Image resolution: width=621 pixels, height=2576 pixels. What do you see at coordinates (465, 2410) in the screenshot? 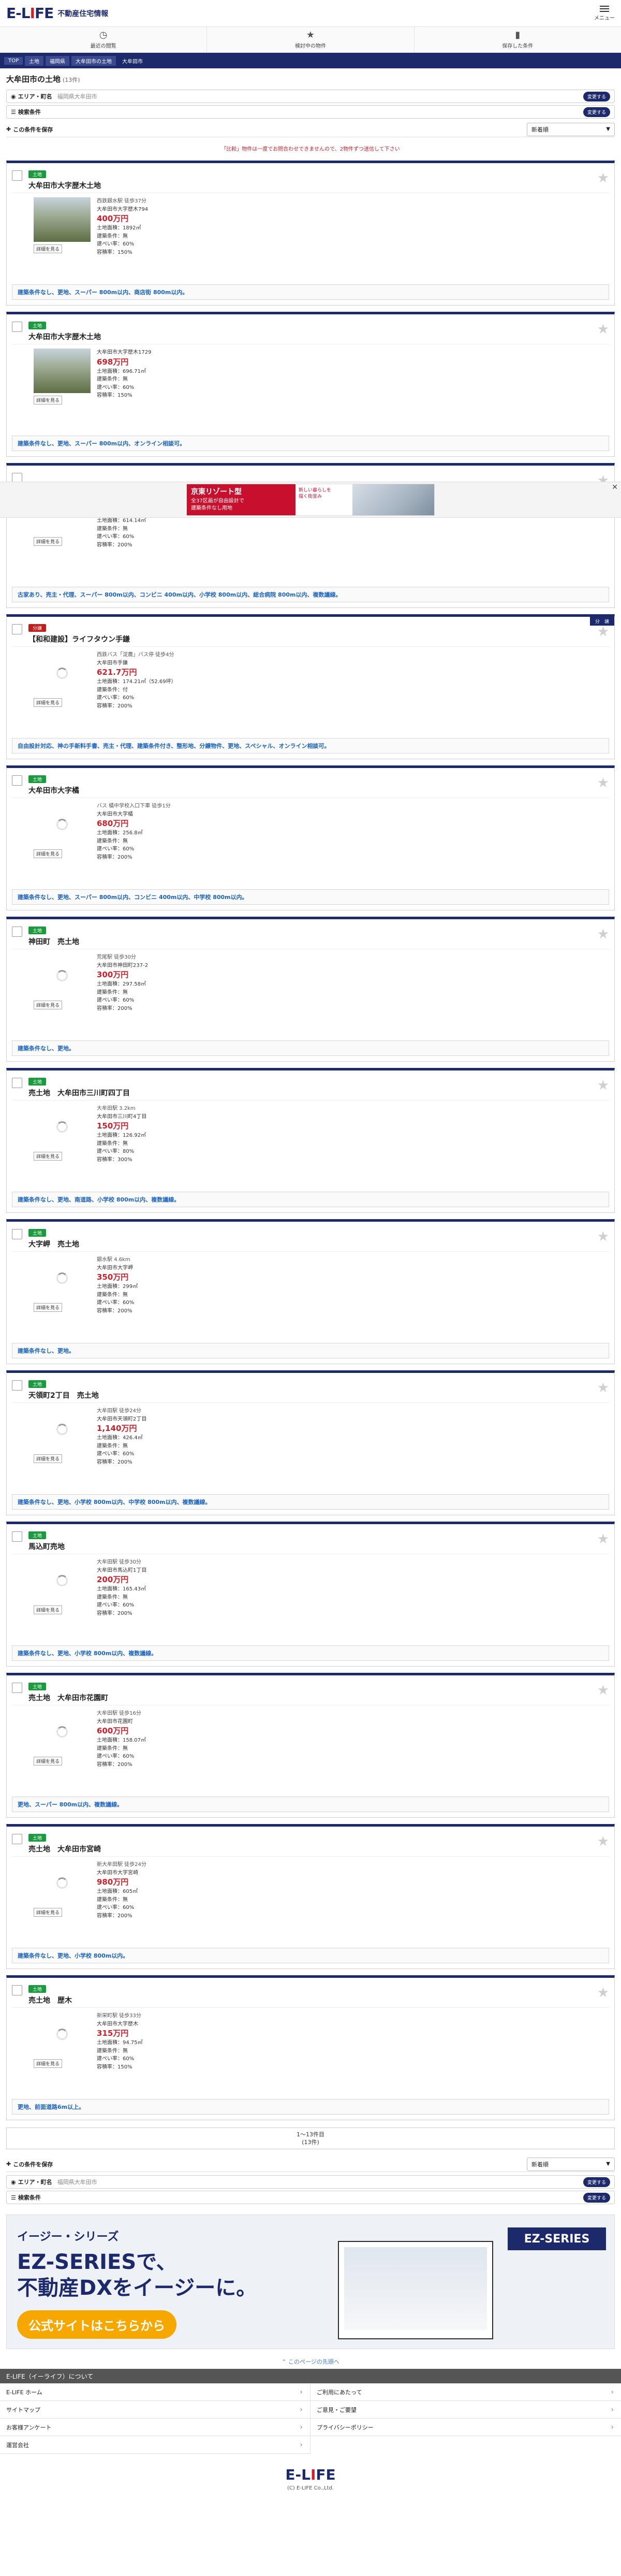
I see `footer-link: ご意見・ご要望` at bounding box center [465, 2410].